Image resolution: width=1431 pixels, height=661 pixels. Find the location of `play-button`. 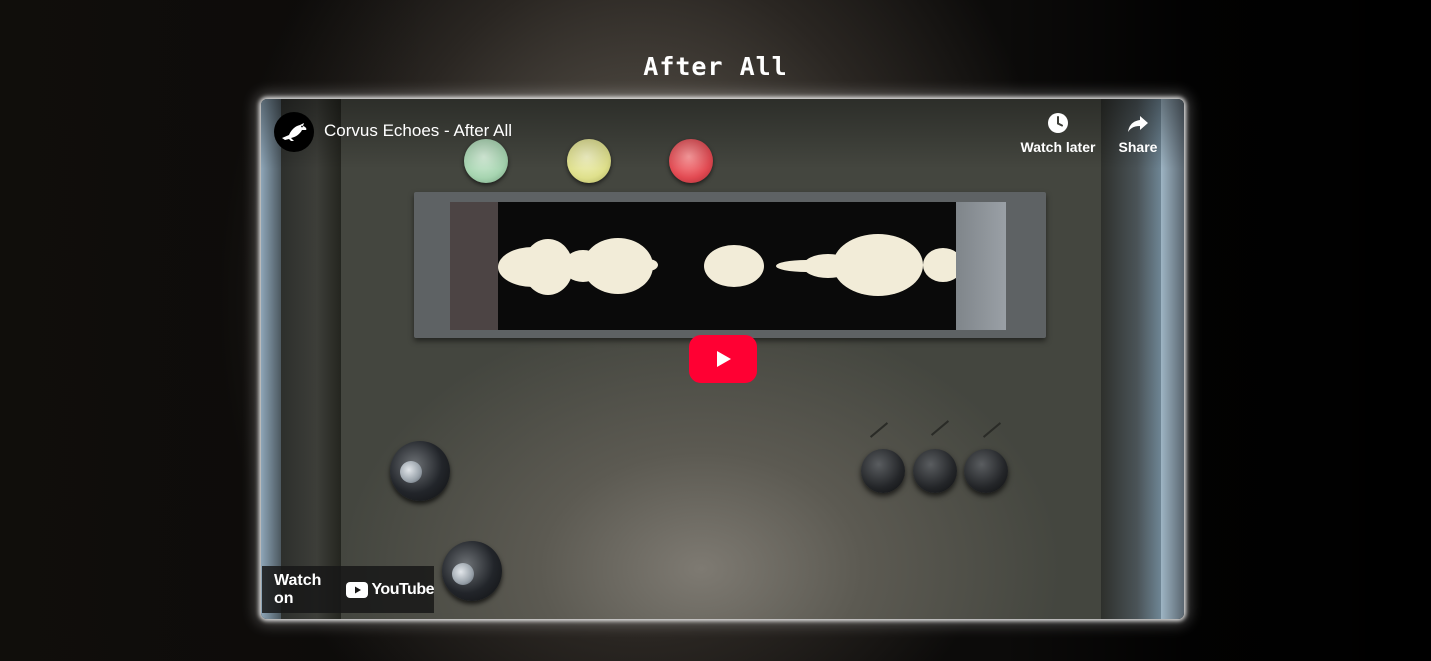

play-button is located at coordinates (723, 359).